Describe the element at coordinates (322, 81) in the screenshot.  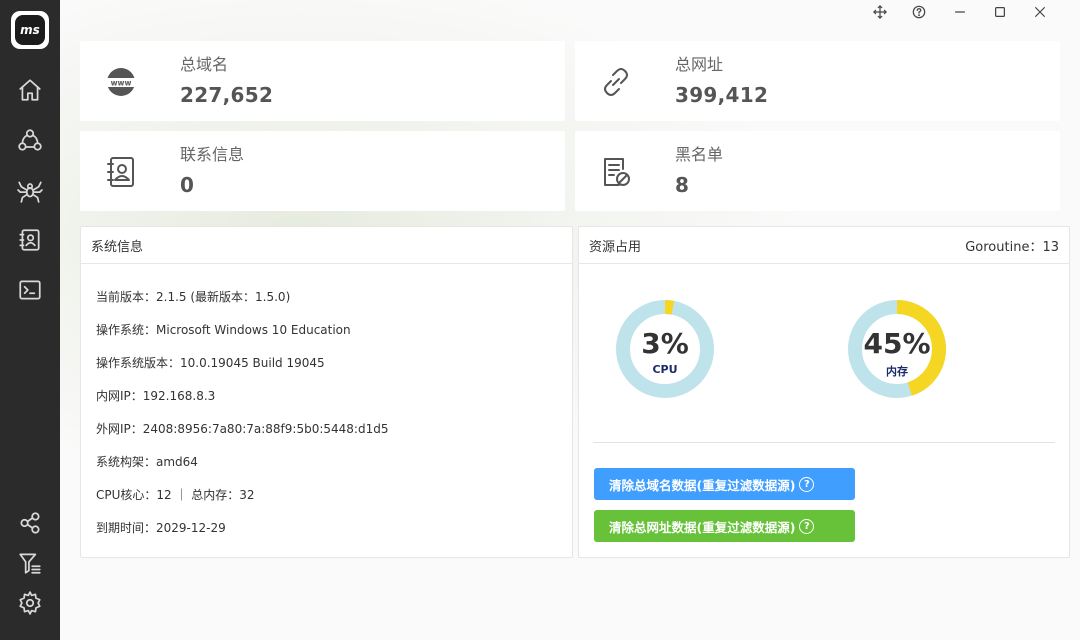
I see `stat-card-domains: www 总域名 227,652` at that location.